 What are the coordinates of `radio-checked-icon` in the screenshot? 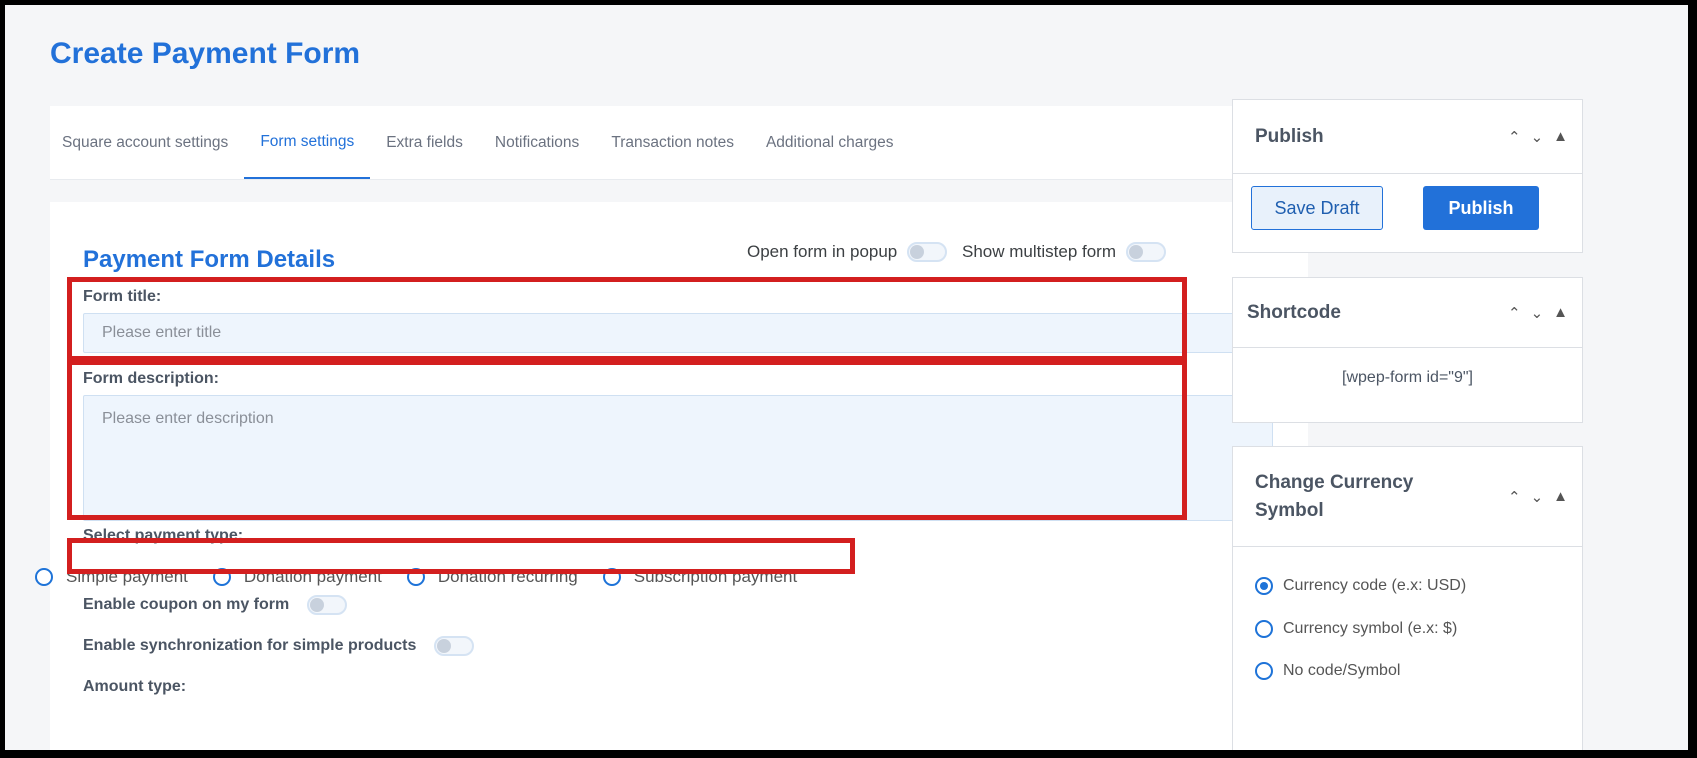 It's located at (1264, 586).